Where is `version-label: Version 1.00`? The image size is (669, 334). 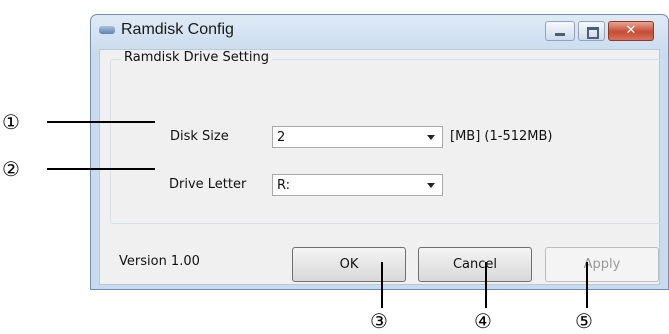
version-label: Version 1.00 is located at coordinates (159, 261).